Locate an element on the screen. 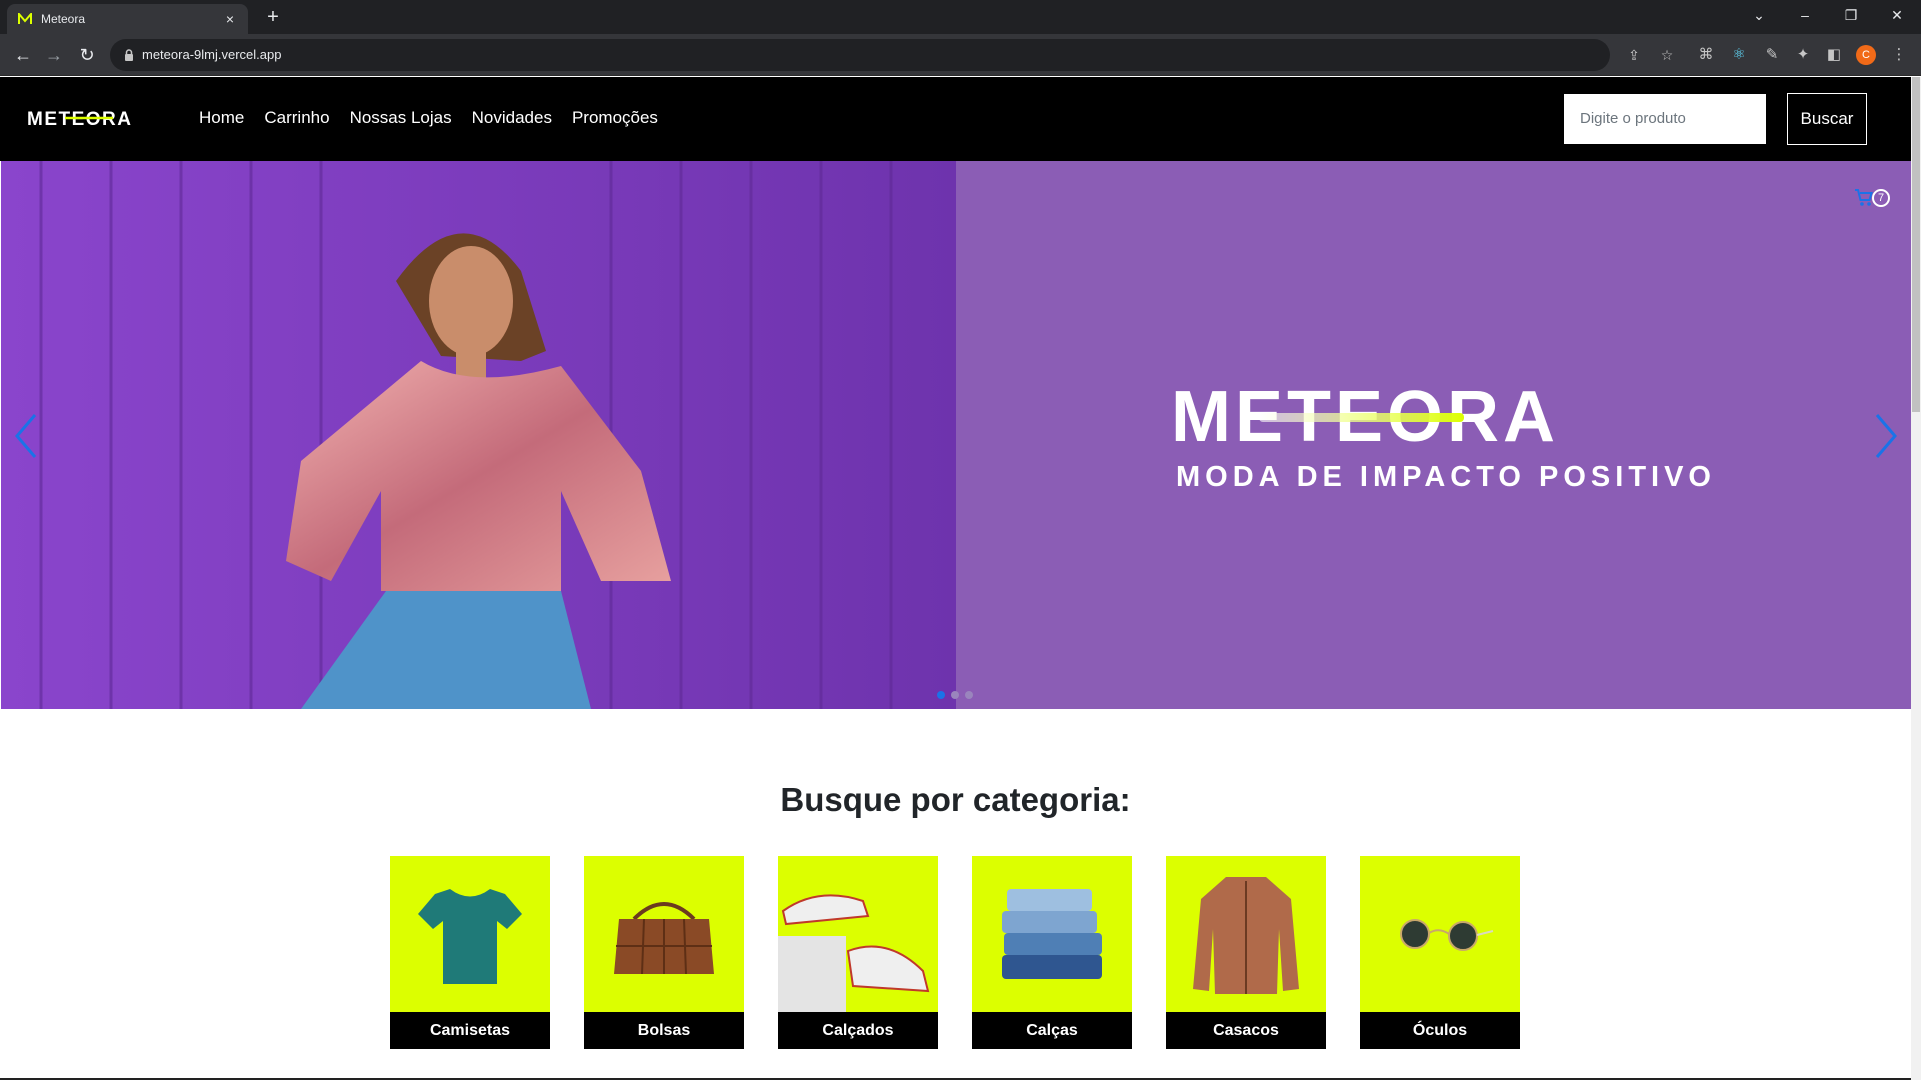  carousel-indicators is located at coordinates (955, 695).